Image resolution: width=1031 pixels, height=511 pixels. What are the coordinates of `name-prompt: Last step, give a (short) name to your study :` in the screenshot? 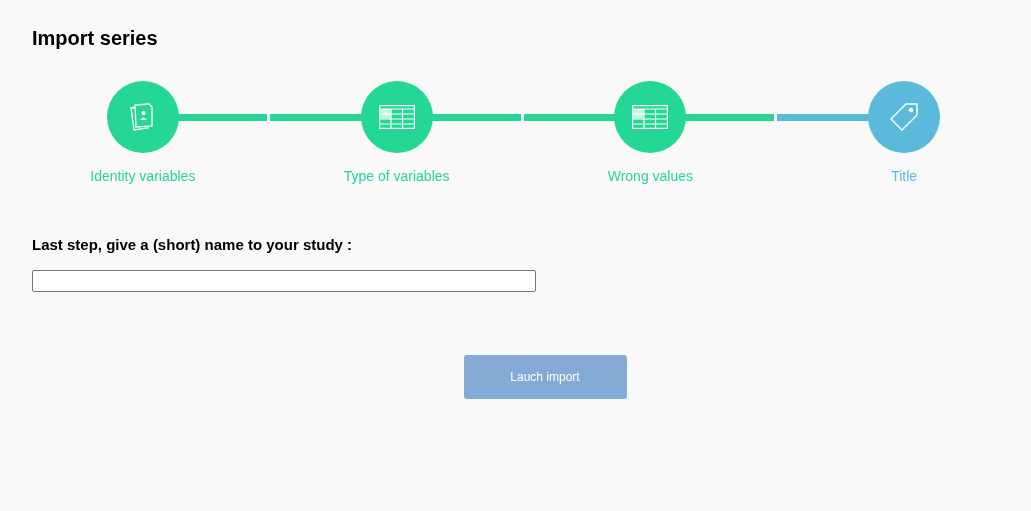 It's located at (192, 245).